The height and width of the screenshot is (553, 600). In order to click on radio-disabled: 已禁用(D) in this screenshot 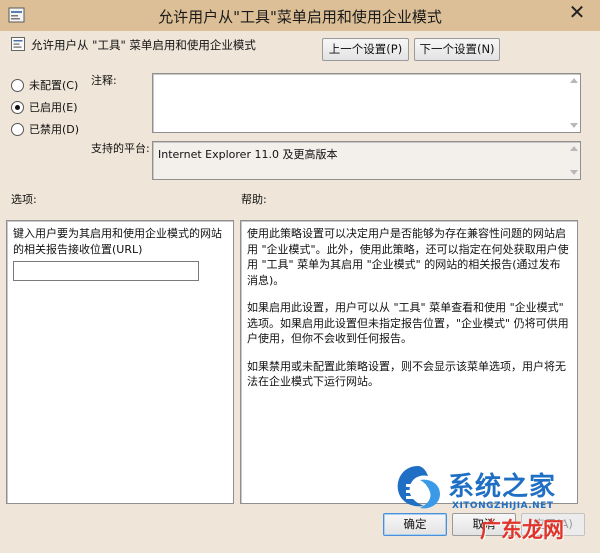, I will do `click(45, 129)`.